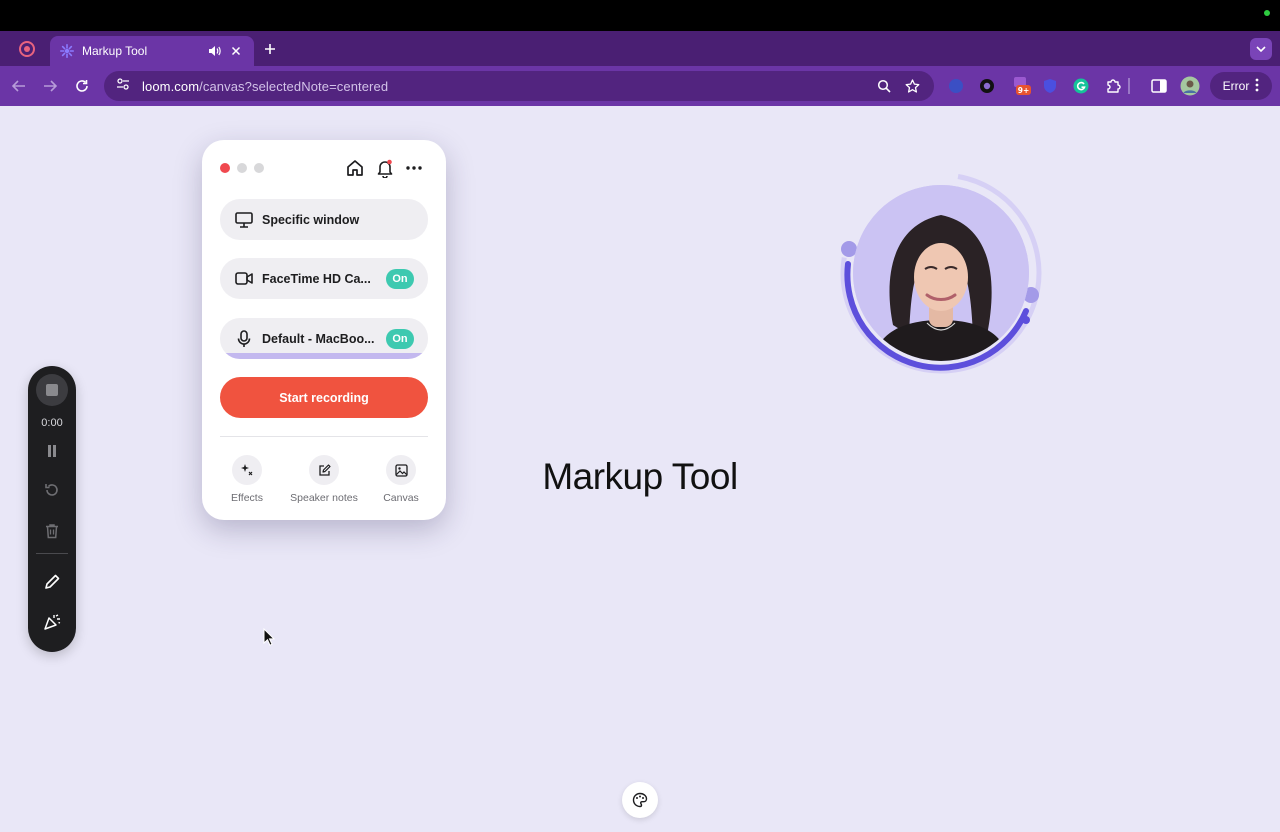 This screenshot has height=832, width=1280. What do you see at coordinates (385, 168) in the screenshot?
I see `bell-notification-icon` at bounding box center [385, 168].